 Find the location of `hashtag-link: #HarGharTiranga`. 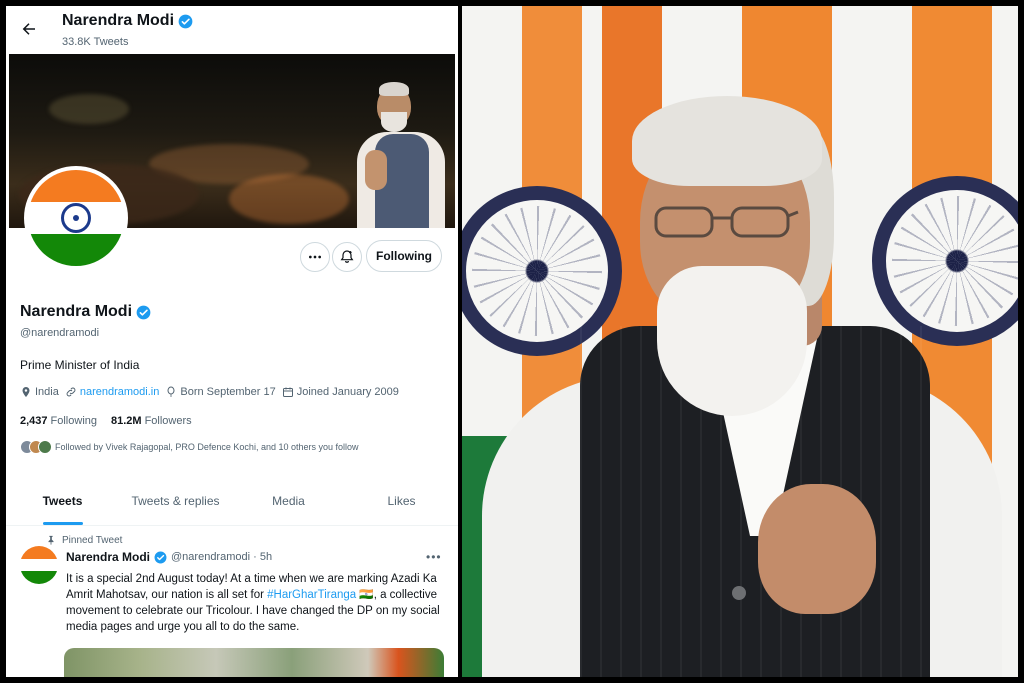

hashtag-link: #HarGharTiranga is located at coordinates (311, 595).